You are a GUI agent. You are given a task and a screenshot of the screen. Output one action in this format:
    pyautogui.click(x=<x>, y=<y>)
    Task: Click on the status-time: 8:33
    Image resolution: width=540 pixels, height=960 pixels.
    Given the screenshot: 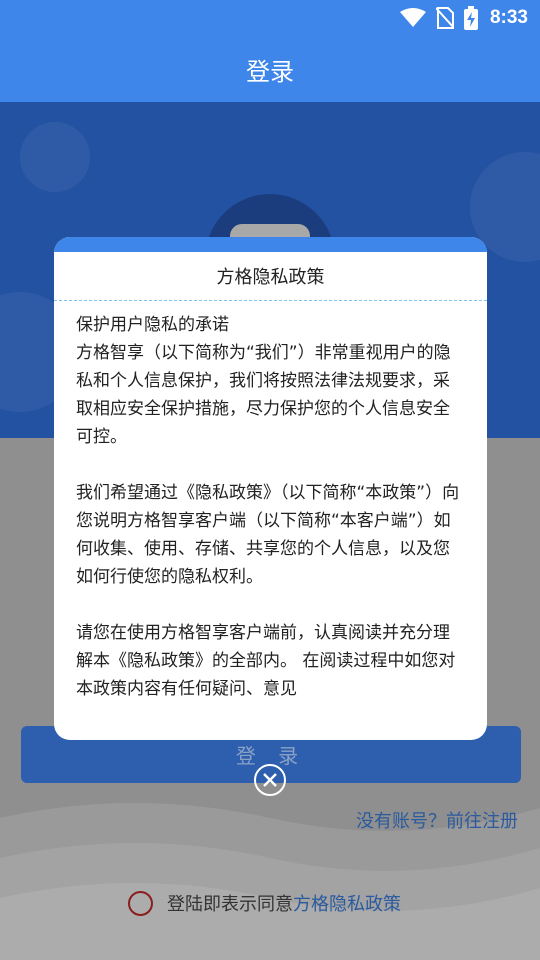 What is the action you would take?
    pyautogui.click(x=508, y=17)
    